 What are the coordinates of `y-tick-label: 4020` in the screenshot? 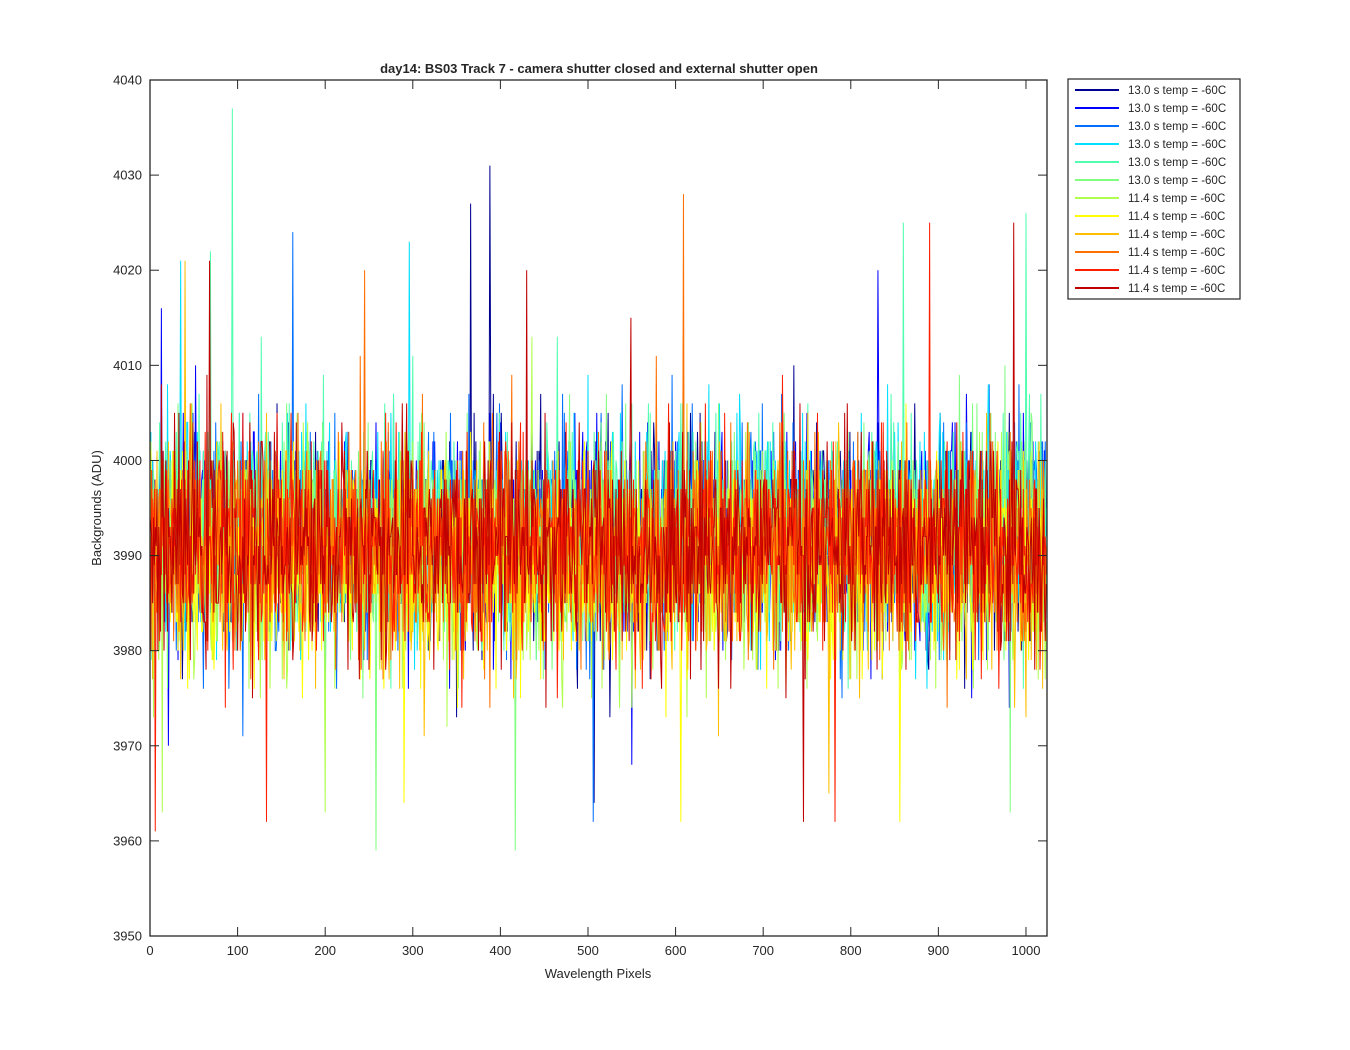 It's located at (127, 270).